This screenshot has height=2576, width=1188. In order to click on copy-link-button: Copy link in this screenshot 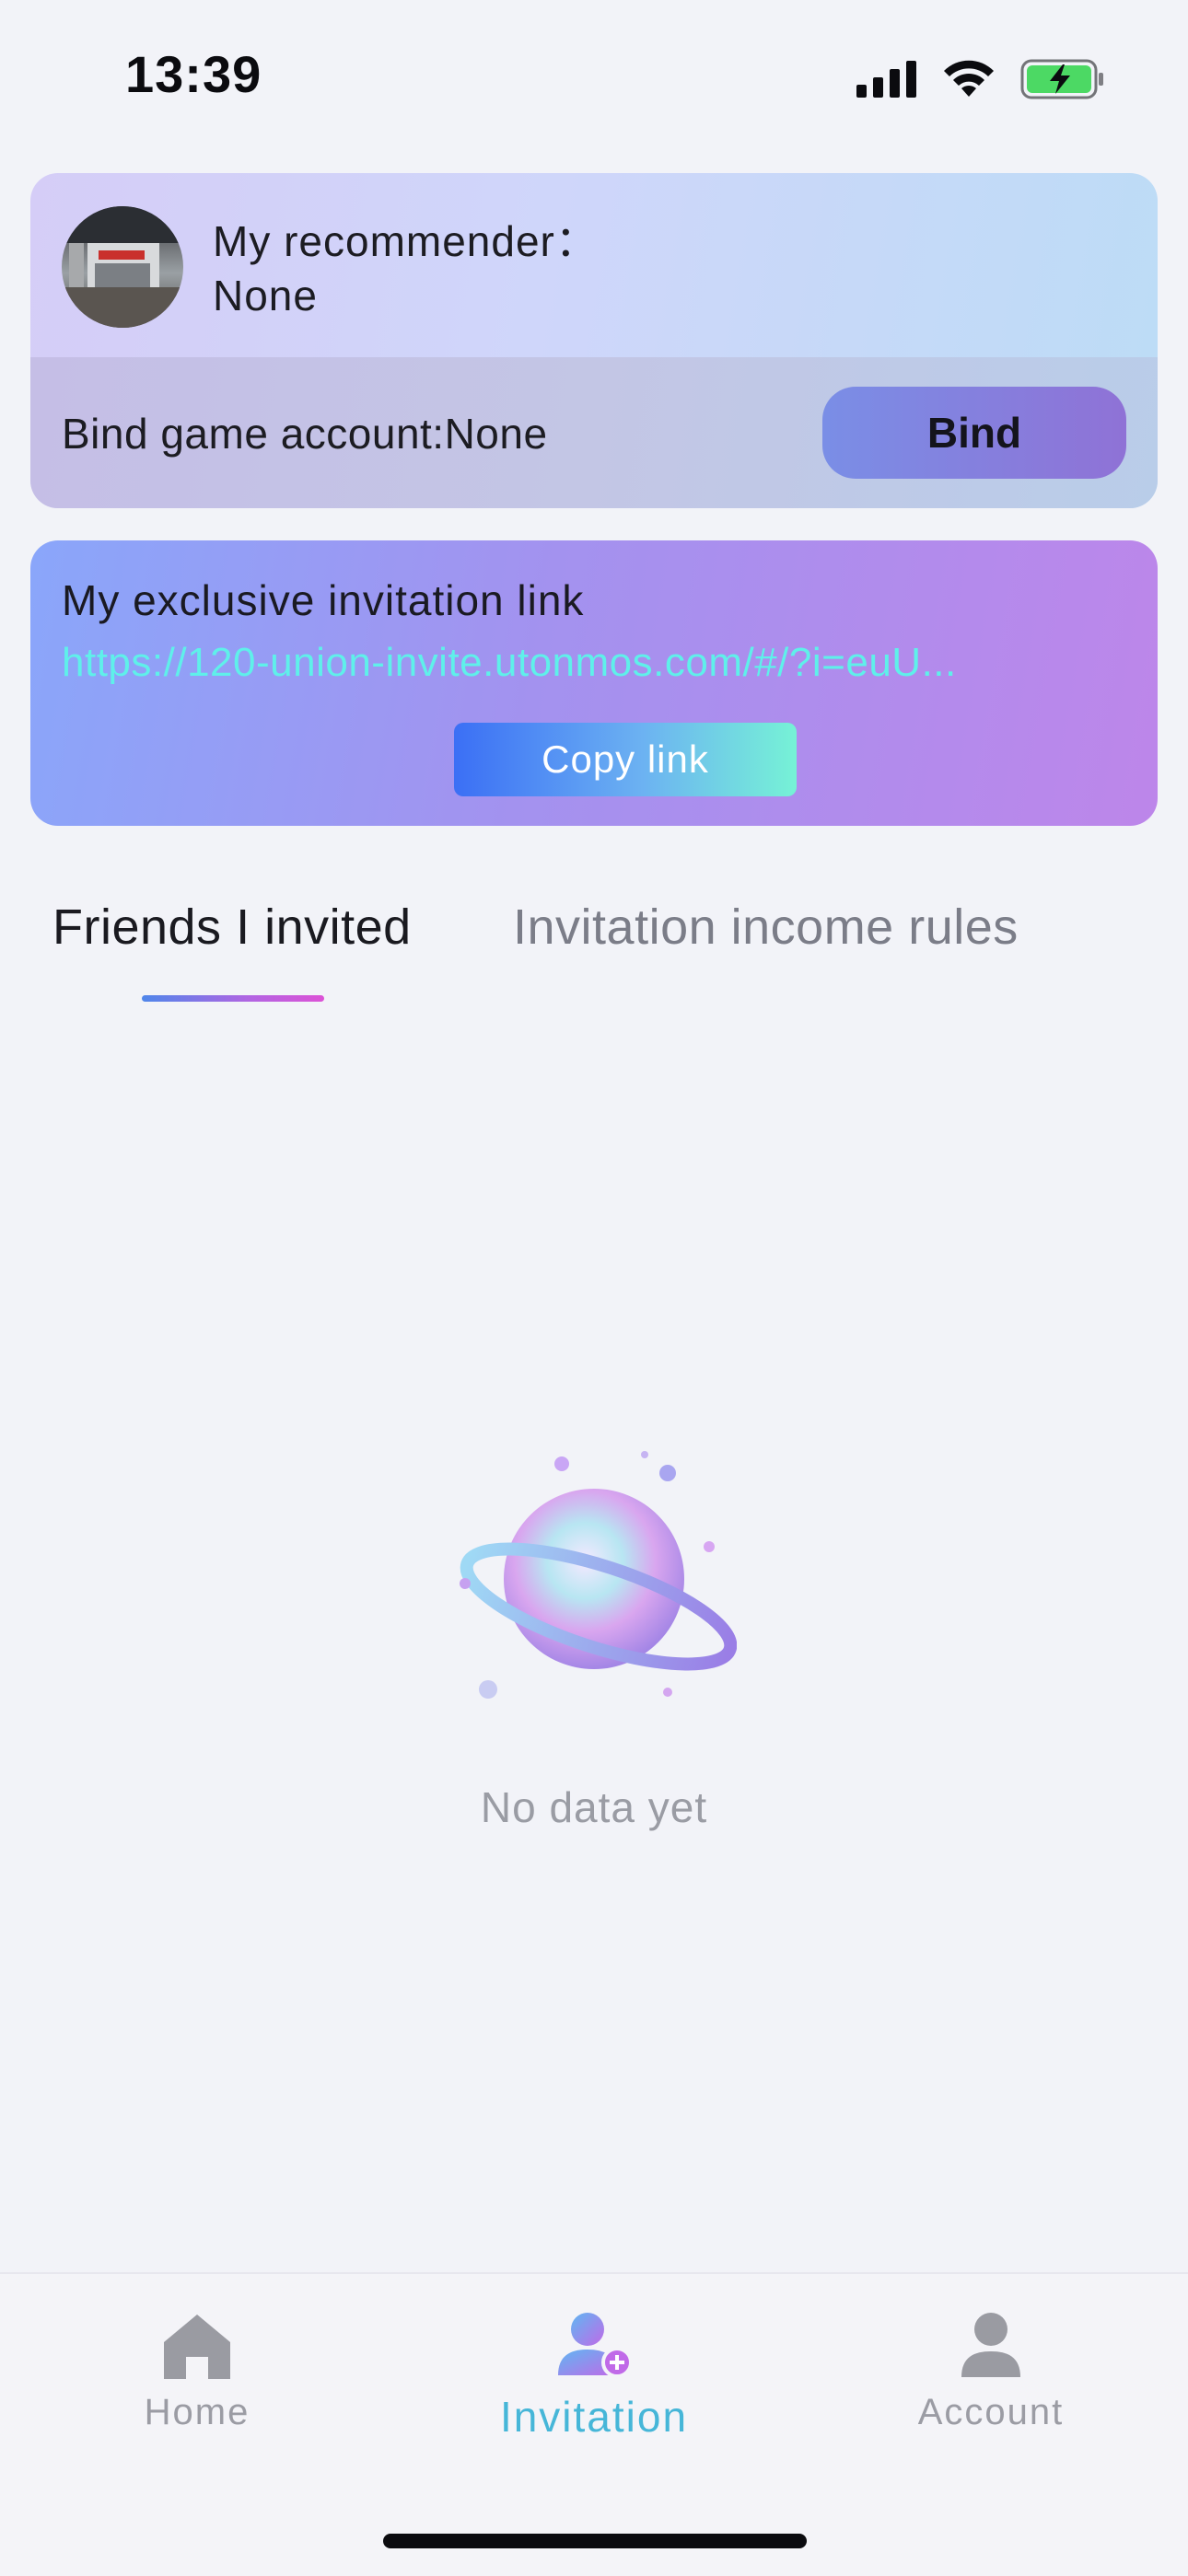, I will do `click(625, 759)`.